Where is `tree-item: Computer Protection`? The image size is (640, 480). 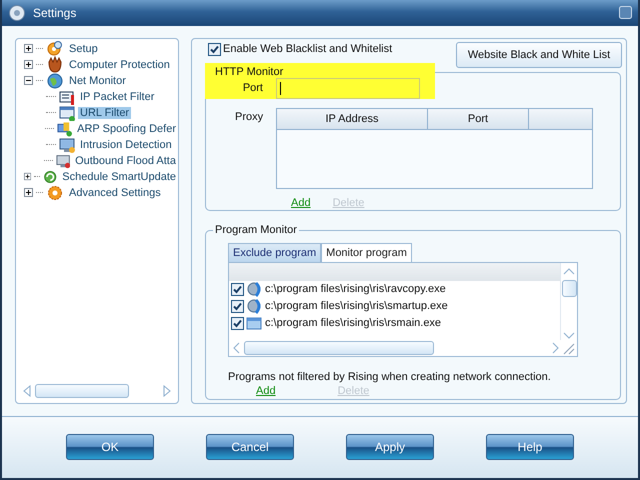
tree-item: Computer Protection is located at coordinates (119, 64).